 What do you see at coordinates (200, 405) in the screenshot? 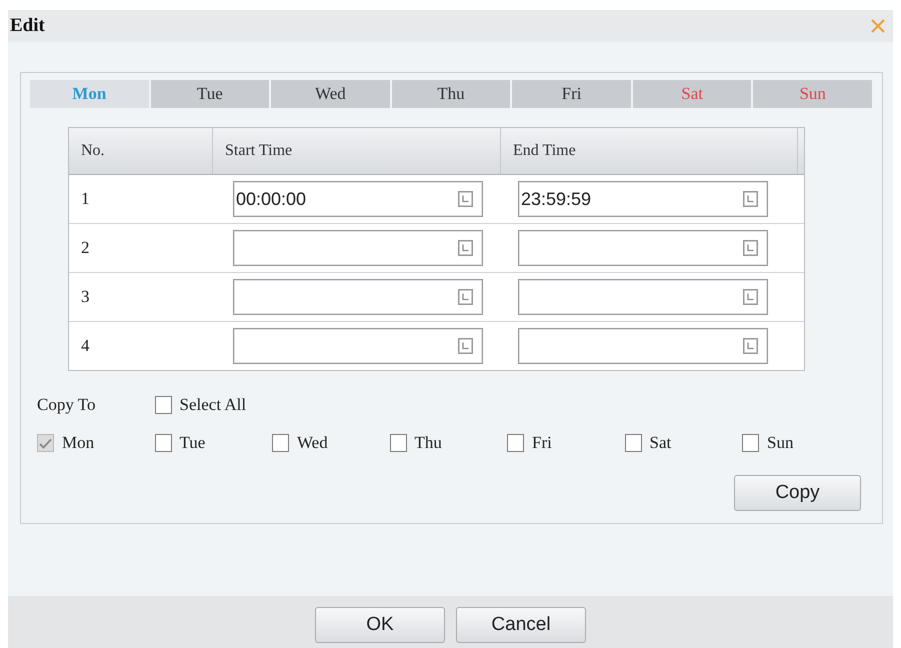
I see `checkbox-item: Select All` at bounding box center [200, 405].